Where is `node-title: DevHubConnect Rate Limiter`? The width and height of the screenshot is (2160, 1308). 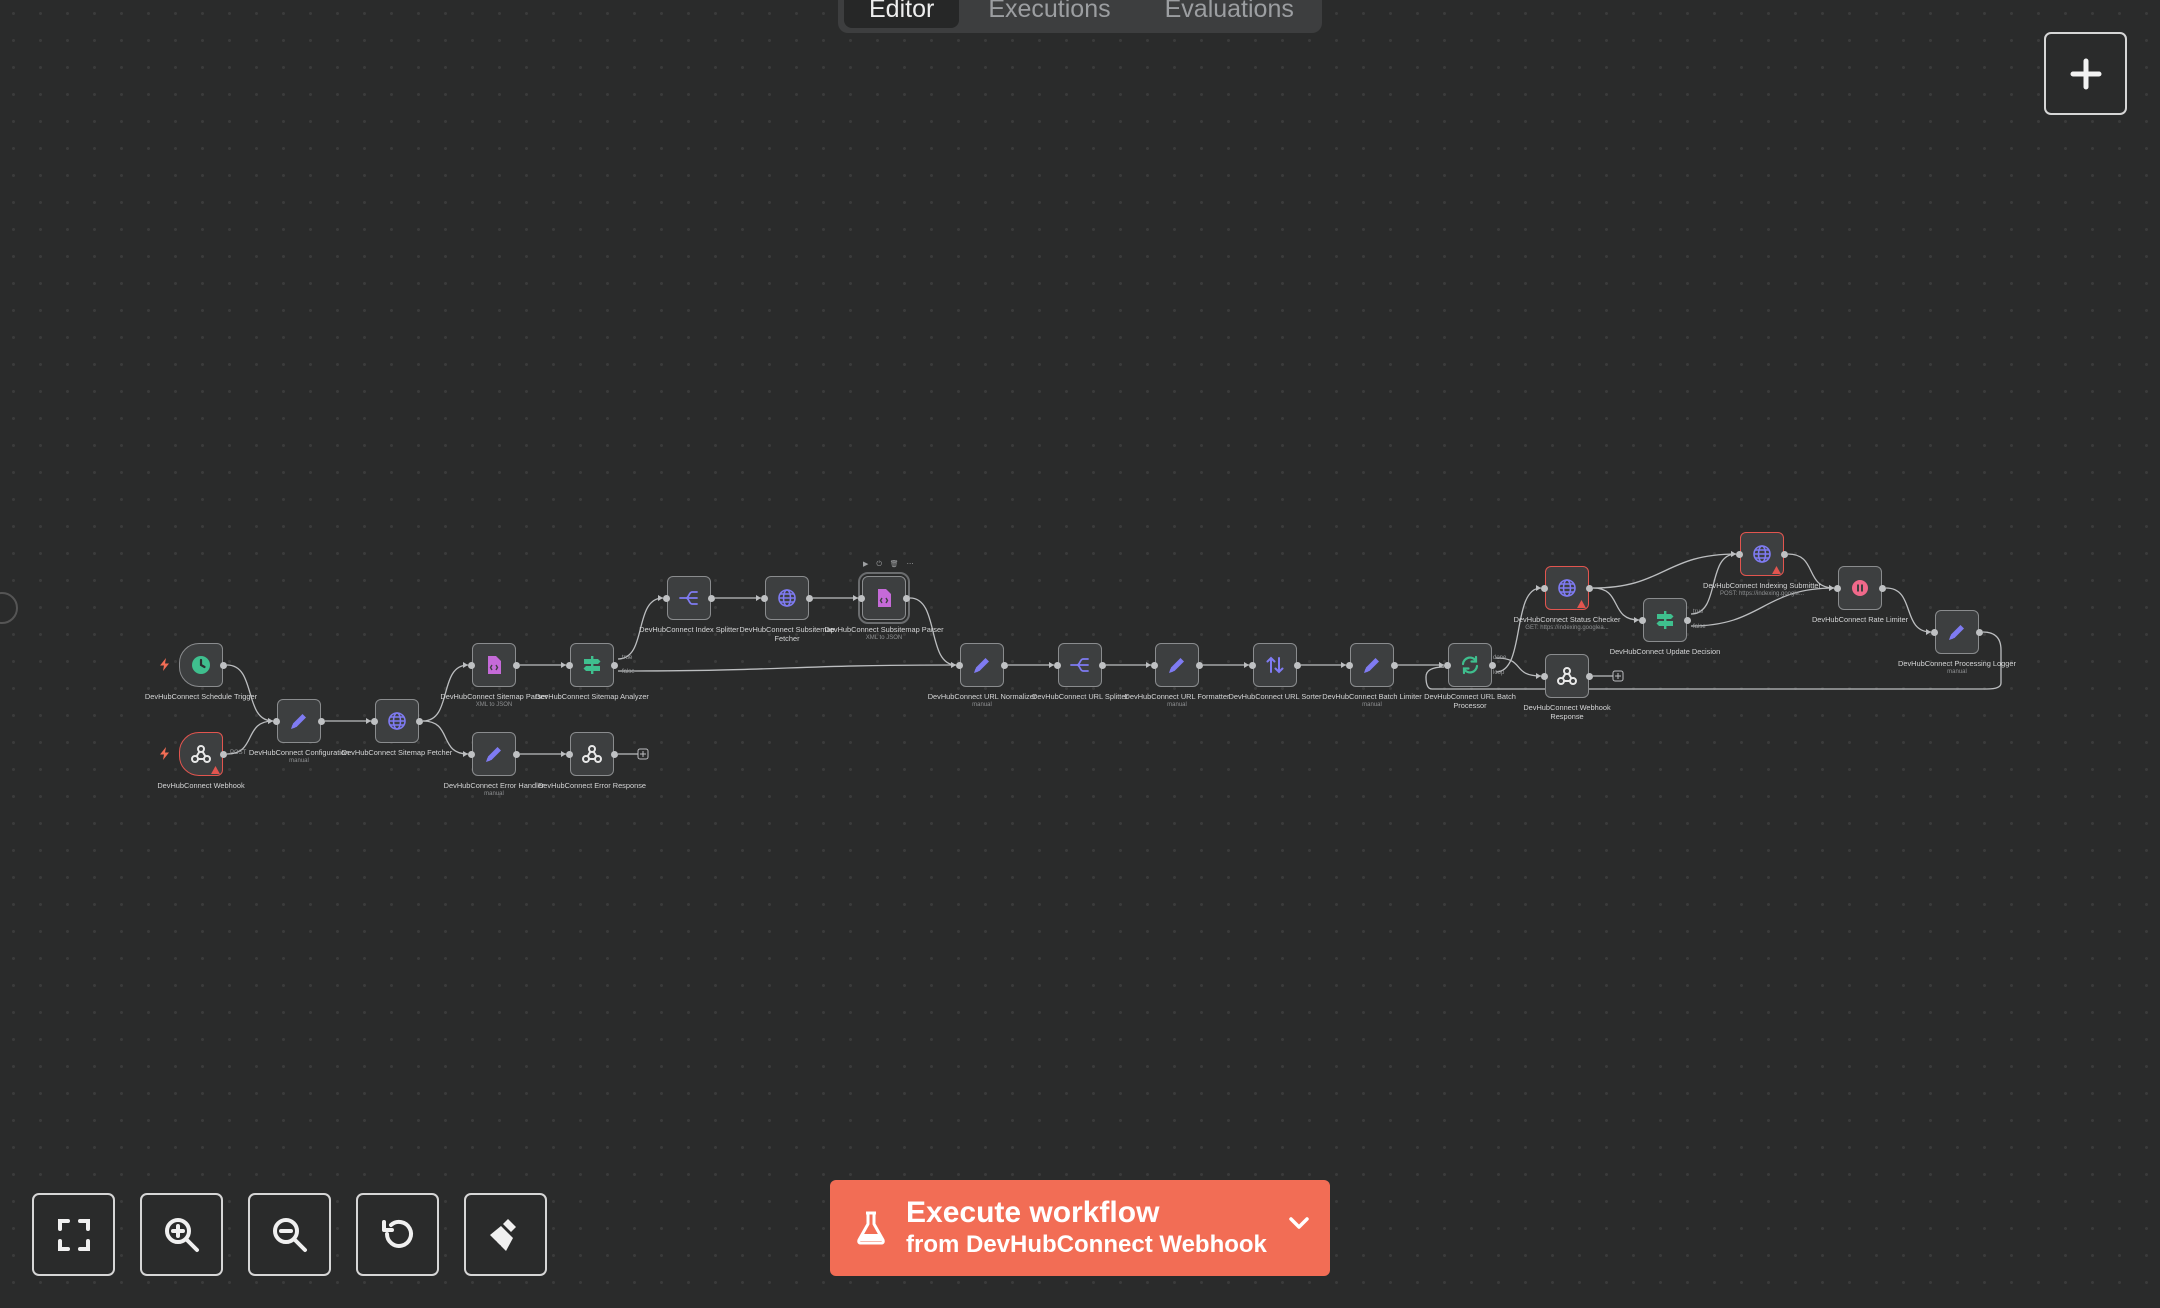 node-title: DevHubConnect Rate Limiter is located at coordinates (1860, 619).